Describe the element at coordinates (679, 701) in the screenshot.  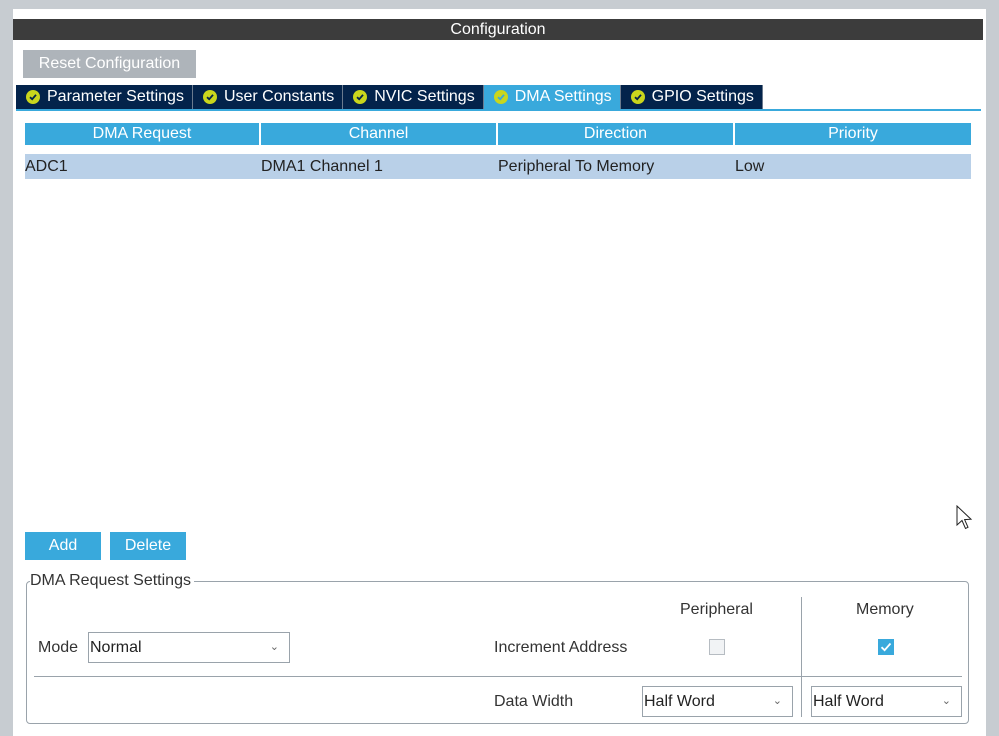
I see `peripheral-data-width-value: Half Word` at that location.